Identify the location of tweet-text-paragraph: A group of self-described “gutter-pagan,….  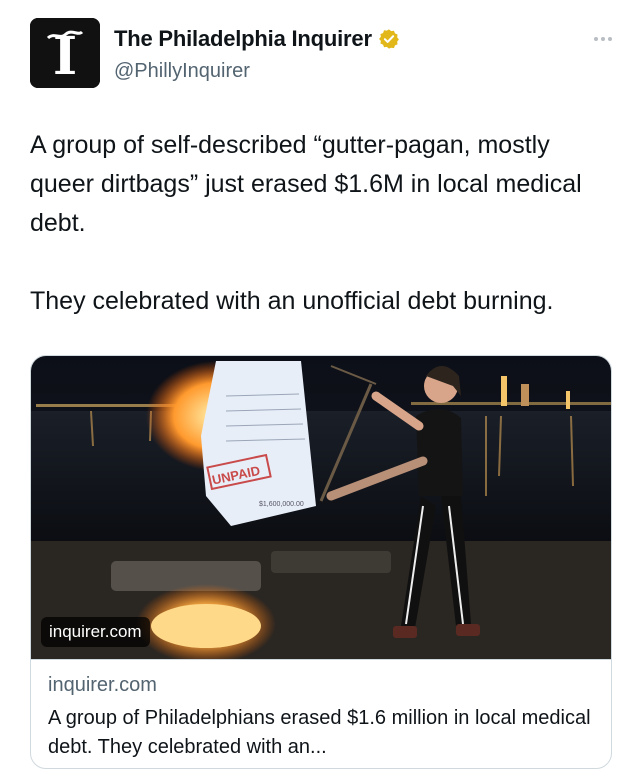
(306, 184).